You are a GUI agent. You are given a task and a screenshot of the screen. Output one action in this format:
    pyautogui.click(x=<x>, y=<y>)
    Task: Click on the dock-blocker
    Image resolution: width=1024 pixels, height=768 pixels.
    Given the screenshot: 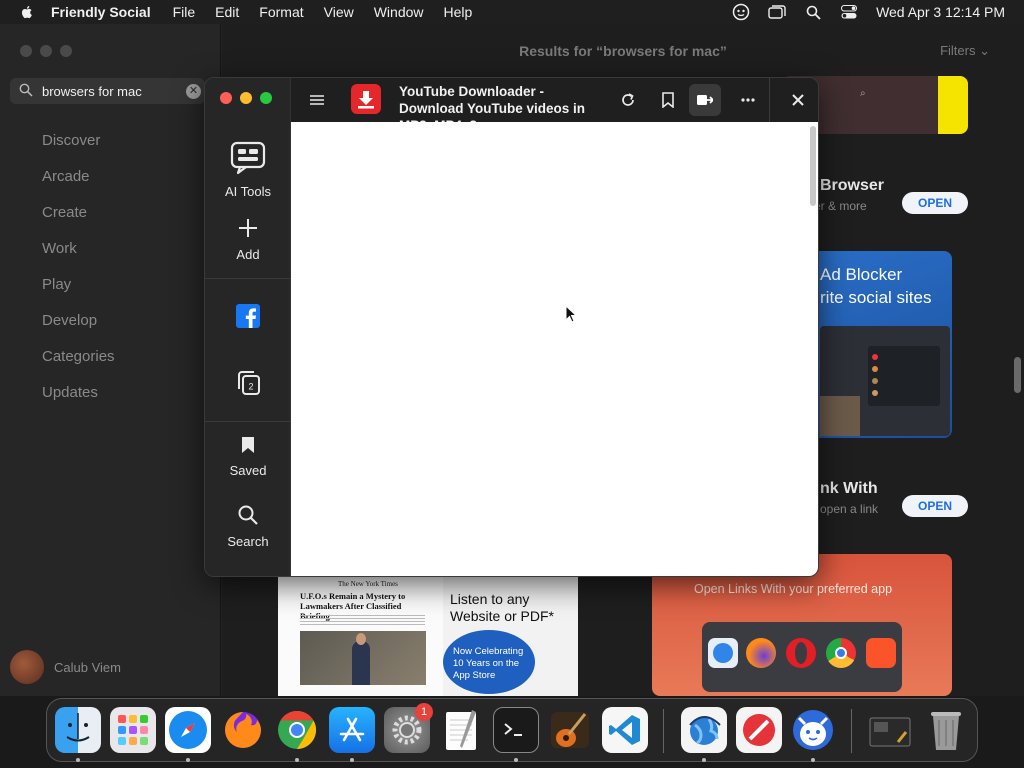 What is the action you would take?
    pyautogui.click(x=759, y=730)
    